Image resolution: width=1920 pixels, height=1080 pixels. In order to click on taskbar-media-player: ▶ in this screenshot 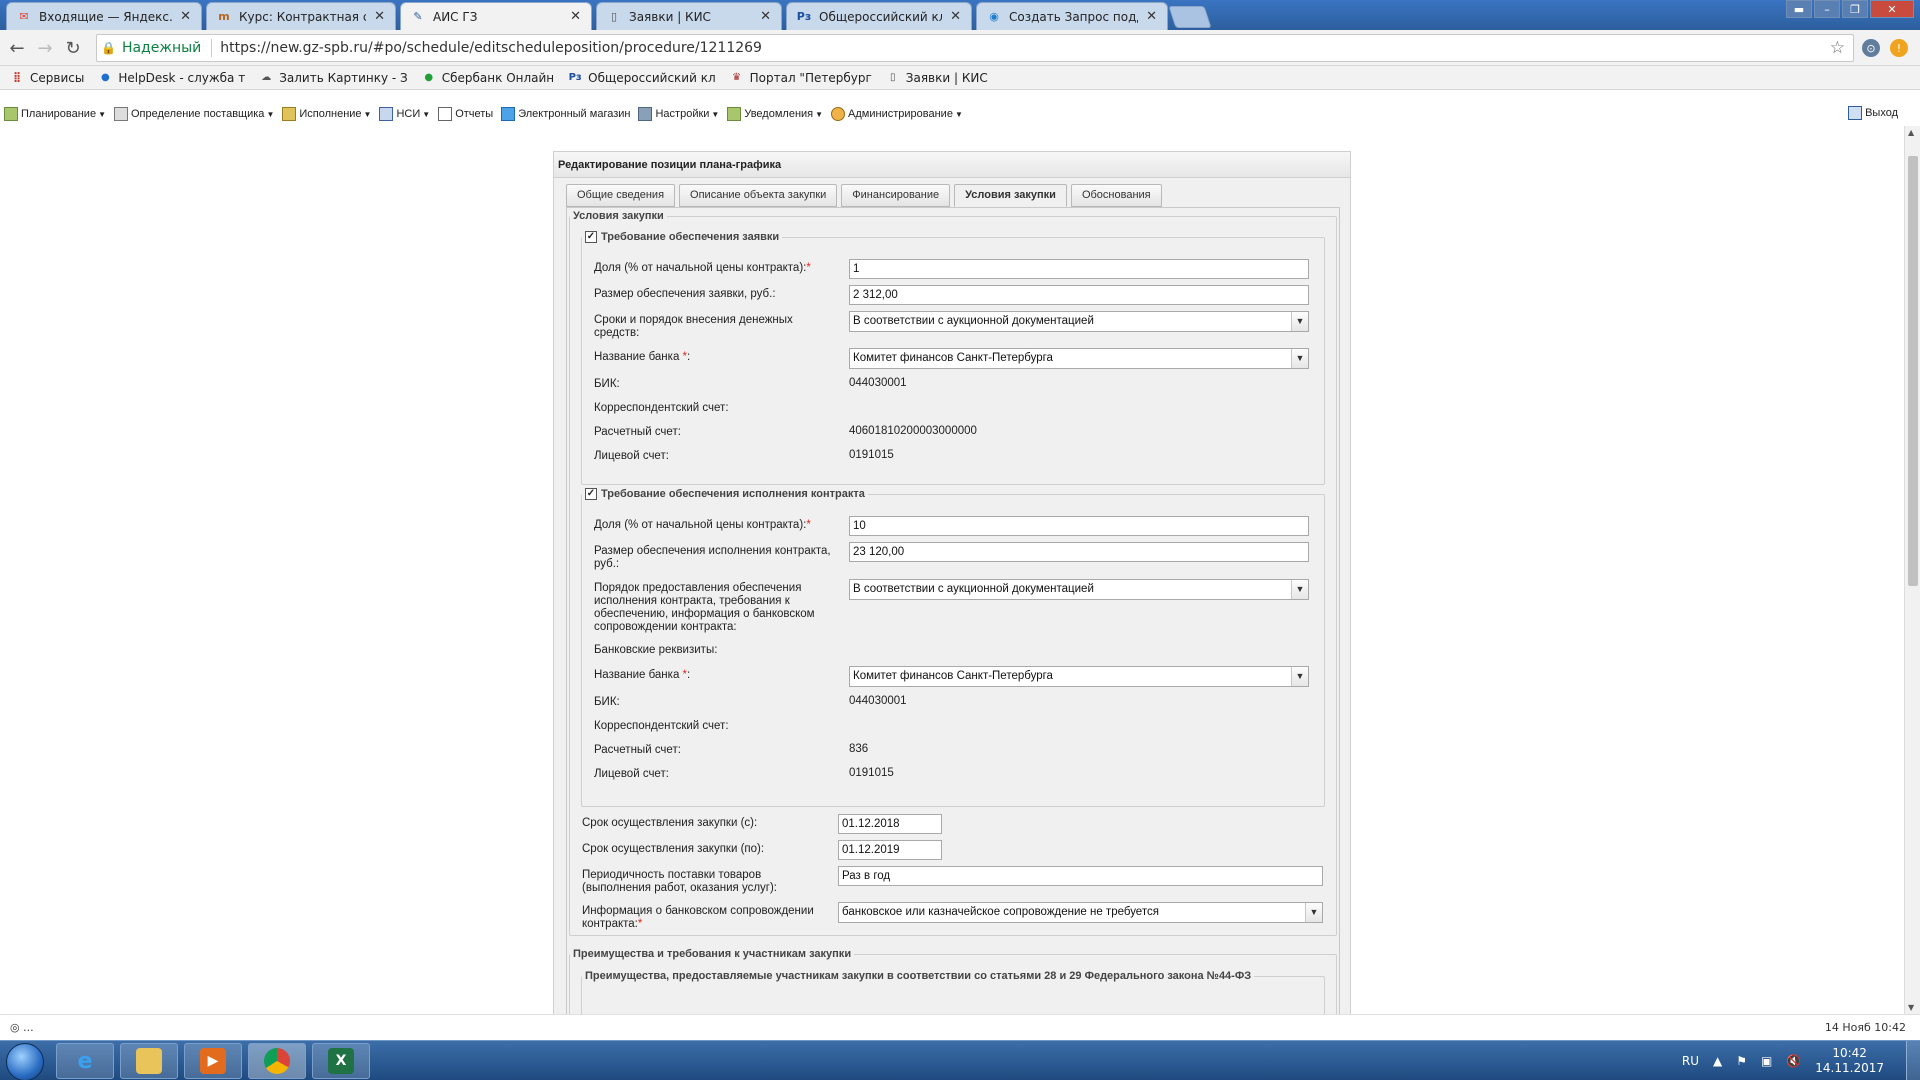, I will do `click(213, 1061)`.